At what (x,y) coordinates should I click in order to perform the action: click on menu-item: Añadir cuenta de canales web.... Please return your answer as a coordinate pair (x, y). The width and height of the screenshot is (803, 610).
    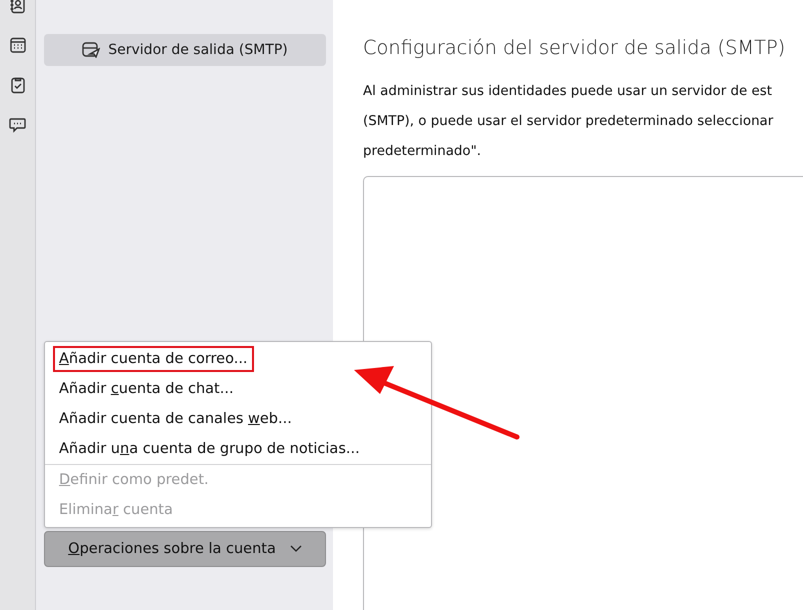
    Looking at the image, I should click on (238, 419).